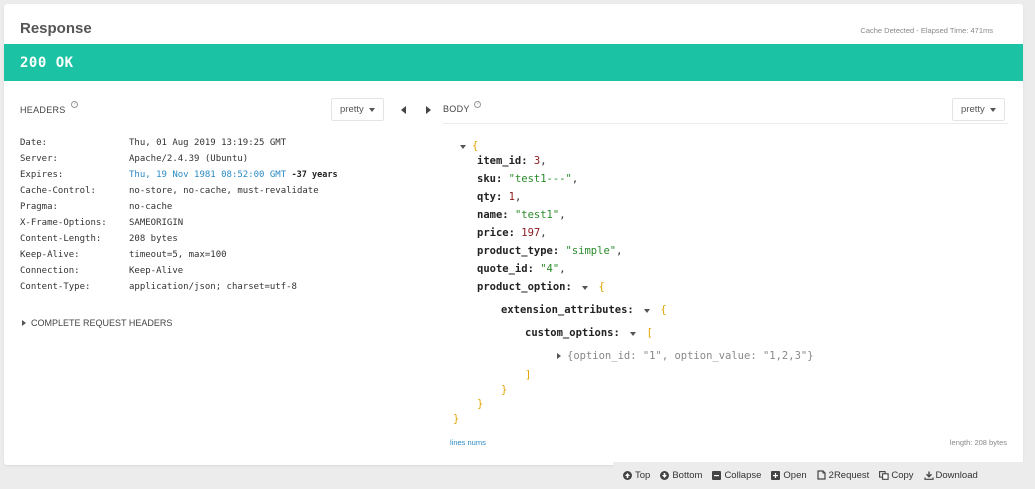 This screenshot has width=1035, height=489. Describe the element at coordinates (928, 475) in the screenshot. I see `download-icon` at that location.